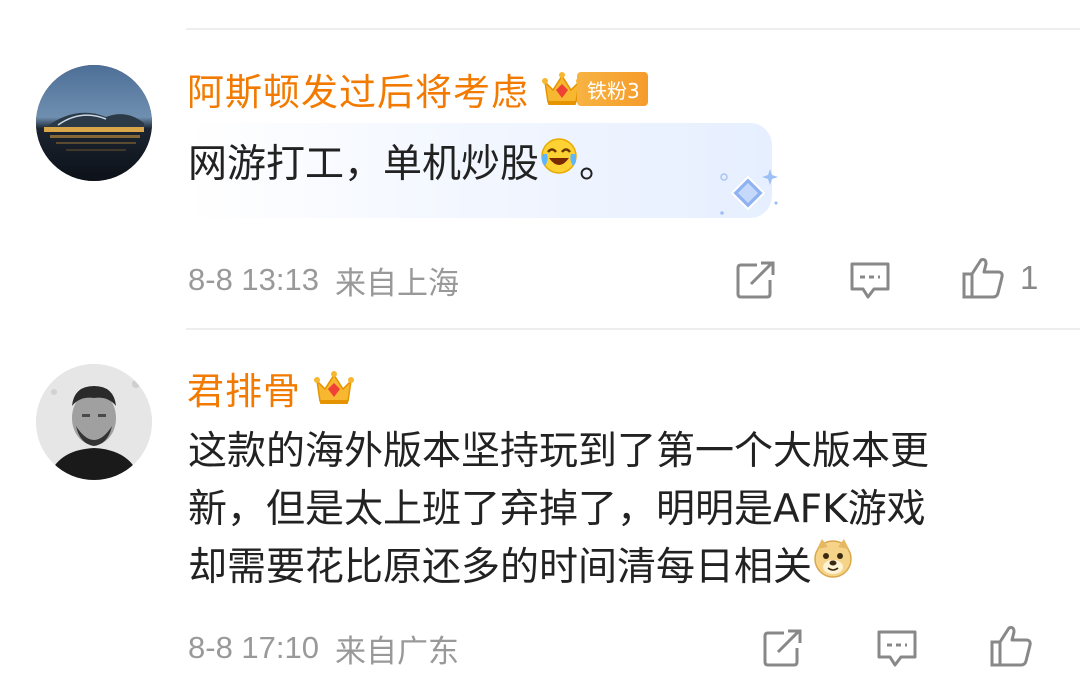  I want to click on comment-date: 8-8 13:13, so click(253, 279).